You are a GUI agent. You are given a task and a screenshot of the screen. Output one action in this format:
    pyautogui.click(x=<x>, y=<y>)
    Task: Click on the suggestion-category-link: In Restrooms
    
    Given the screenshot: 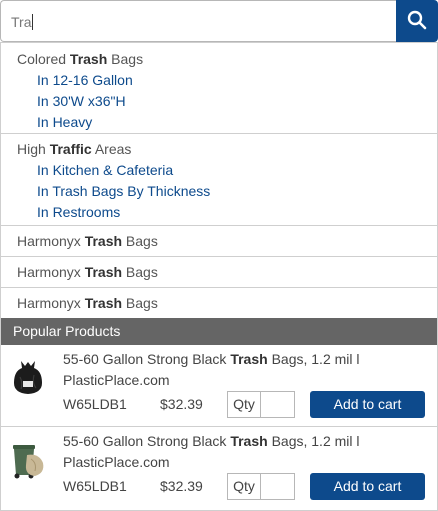 What is the action you would take?
    pyautogui.click(x=219, y=212)
    